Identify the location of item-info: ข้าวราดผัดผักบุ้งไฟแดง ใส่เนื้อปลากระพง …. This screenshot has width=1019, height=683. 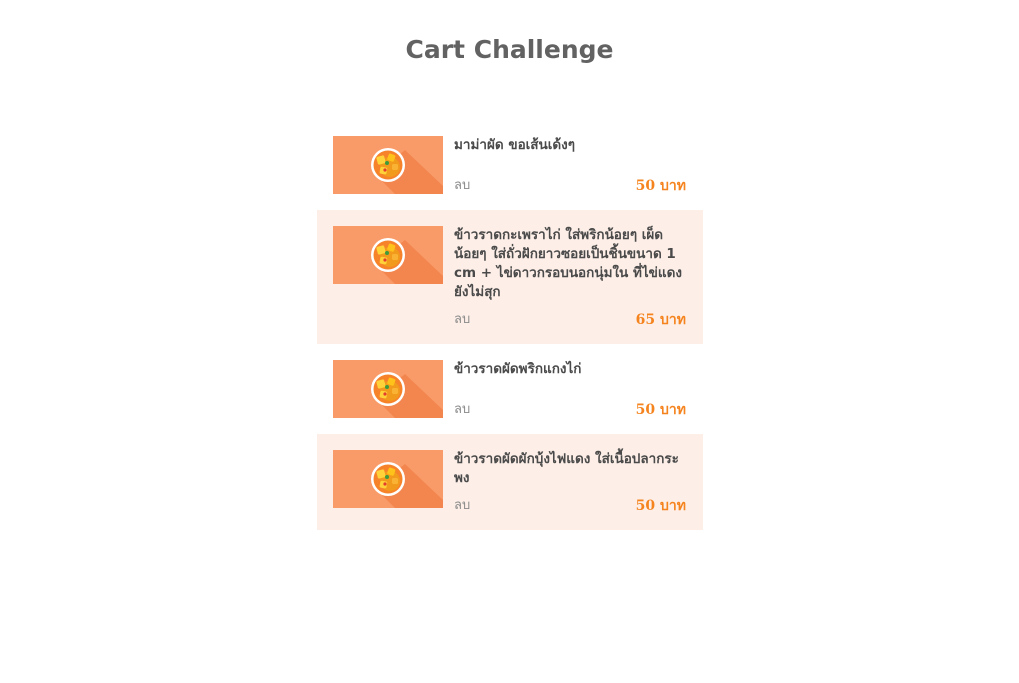
(570, 482).